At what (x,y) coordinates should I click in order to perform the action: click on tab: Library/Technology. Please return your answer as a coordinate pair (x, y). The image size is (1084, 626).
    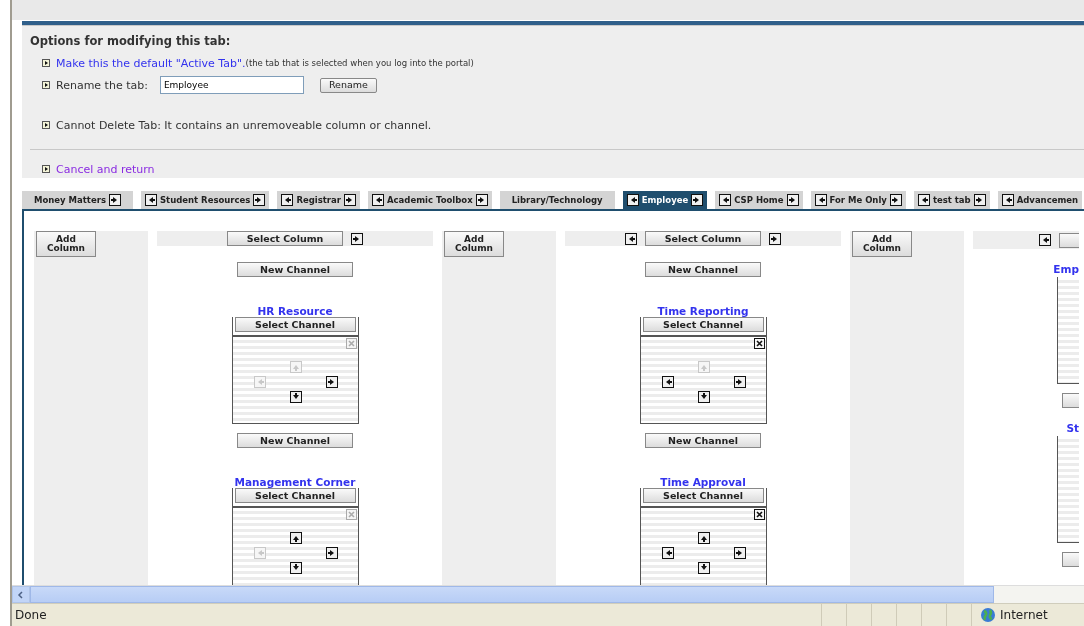
    Looking at the image, I should click on (557, 200).